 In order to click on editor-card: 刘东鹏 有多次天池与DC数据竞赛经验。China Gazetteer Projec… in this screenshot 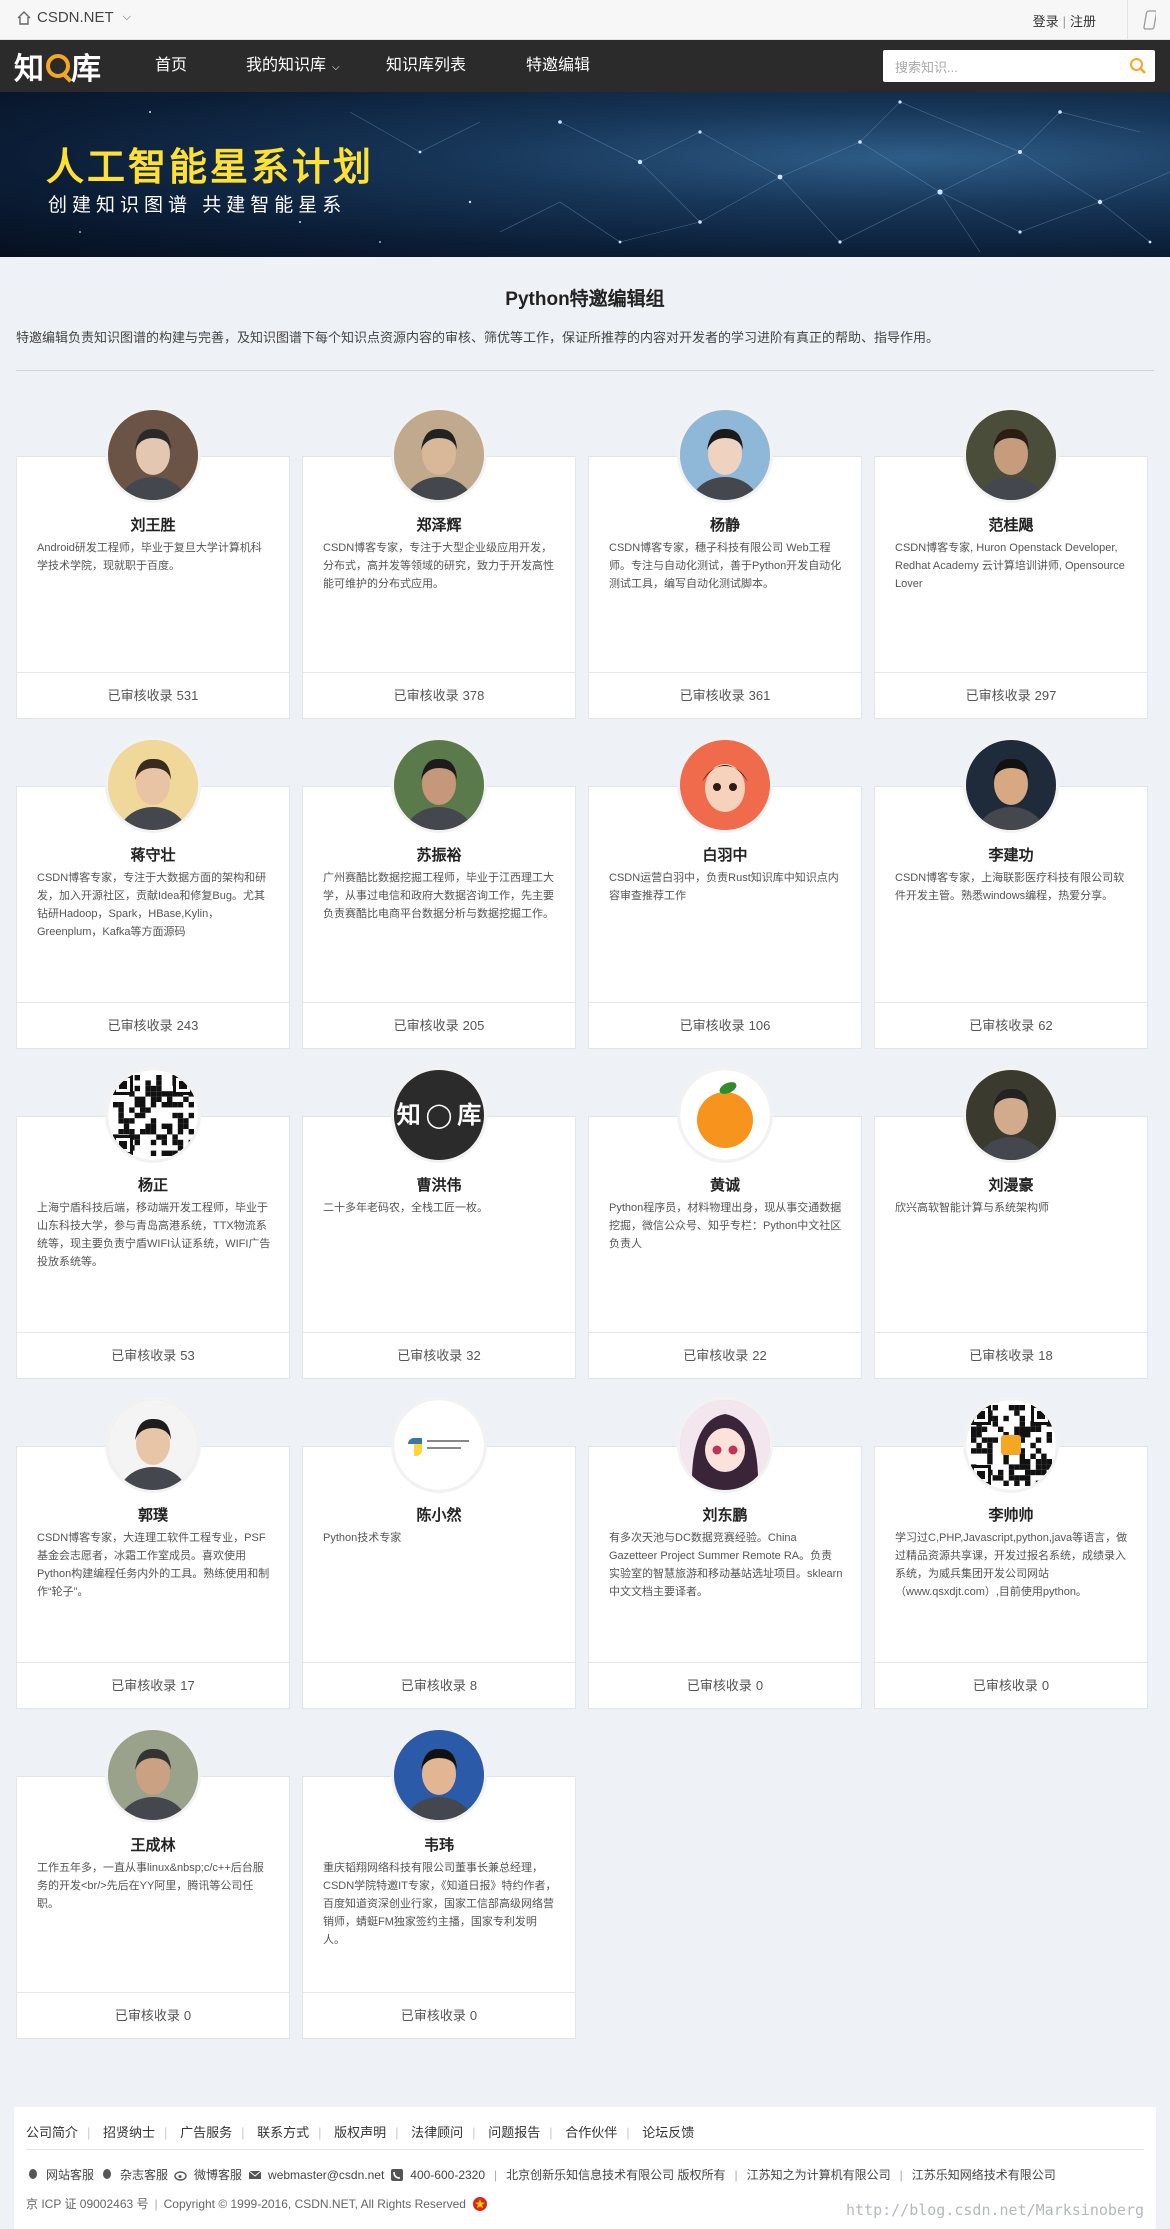, I will do `click(725, 1553)`.